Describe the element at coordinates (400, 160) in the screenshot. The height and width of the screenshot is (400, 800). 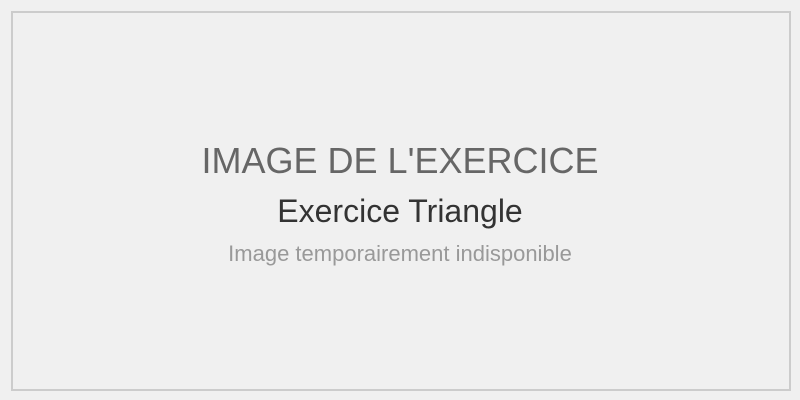
I see `placeholder-heading: IMAGE DE L'EXERCICE` at that location.